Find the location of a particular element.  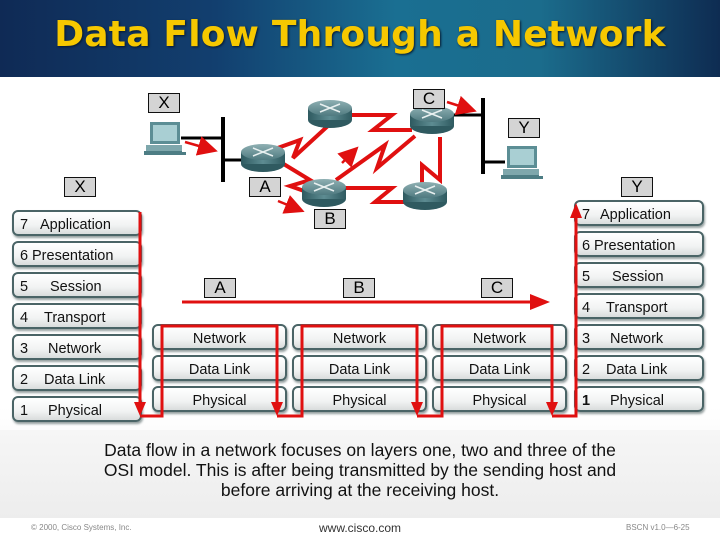

receiver-layer-network: 3 Network is located at coordinates (639, 337).